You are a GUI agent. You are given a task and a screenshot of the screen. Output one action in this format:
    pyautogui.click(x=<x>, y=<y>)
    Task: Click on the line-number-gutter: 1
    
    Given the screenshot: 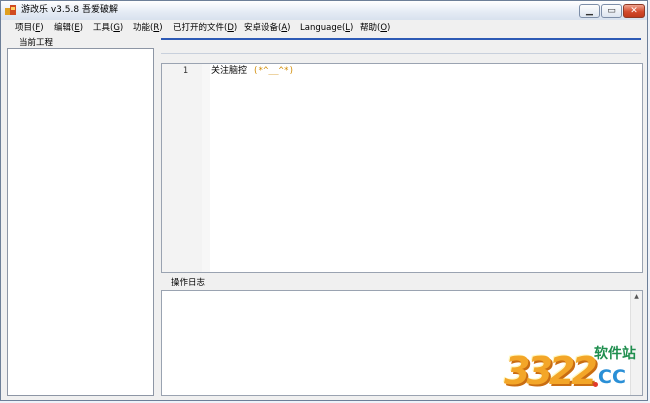 What is the action you would take?
    pyautogui.click(x=182, y=168)
    